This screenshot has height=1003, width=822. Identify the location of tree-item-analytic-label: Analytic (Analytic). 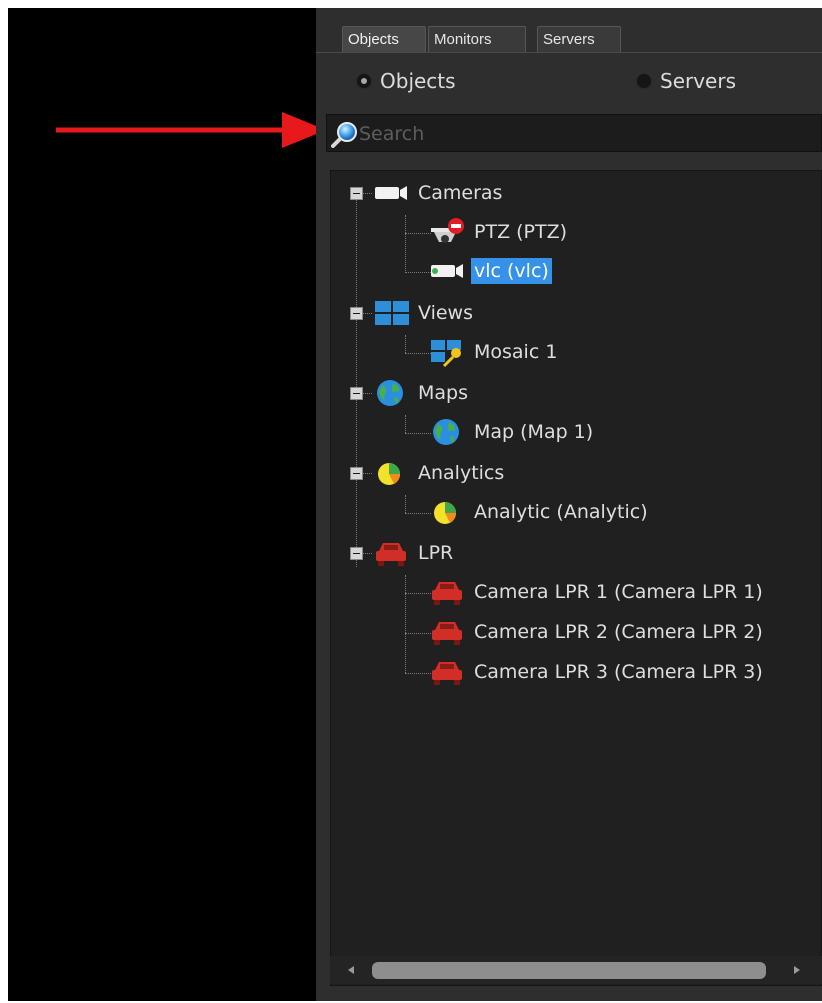
(561, 512).